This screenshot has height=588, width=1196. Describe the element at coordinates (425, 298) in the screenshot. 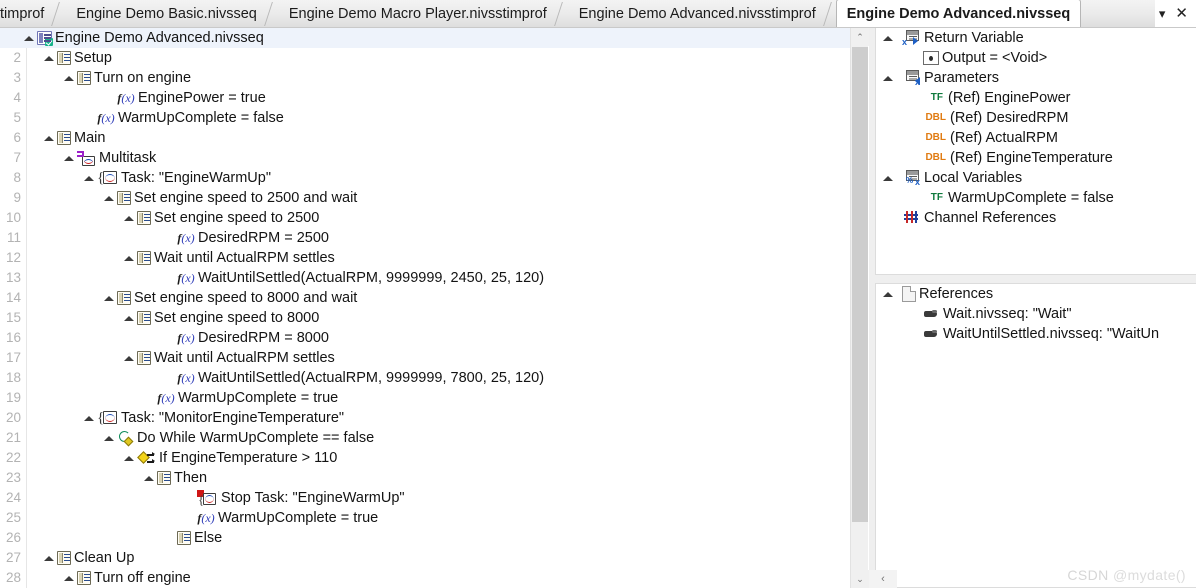

I see `tree-row: Set engine speed to 8000 and wait` at that location.